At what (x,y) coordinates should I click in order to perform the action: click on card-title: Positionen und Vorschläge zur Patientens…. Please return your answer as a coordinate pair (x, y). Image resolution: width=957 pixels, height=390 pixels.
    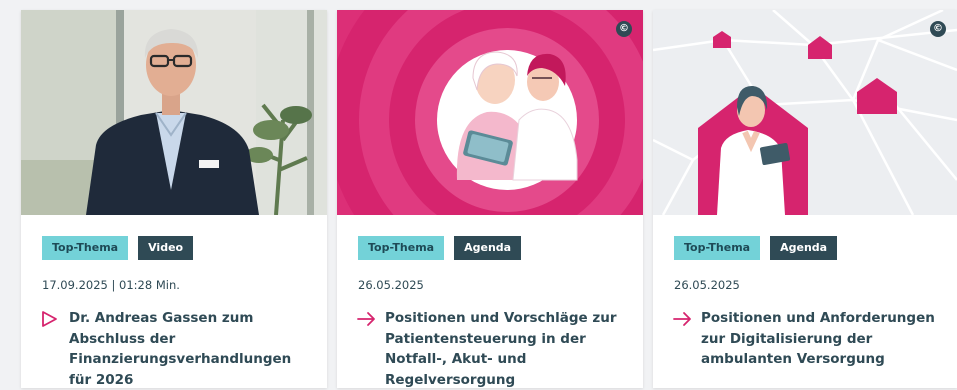
    Looking at the image, I should click on (501, 349).